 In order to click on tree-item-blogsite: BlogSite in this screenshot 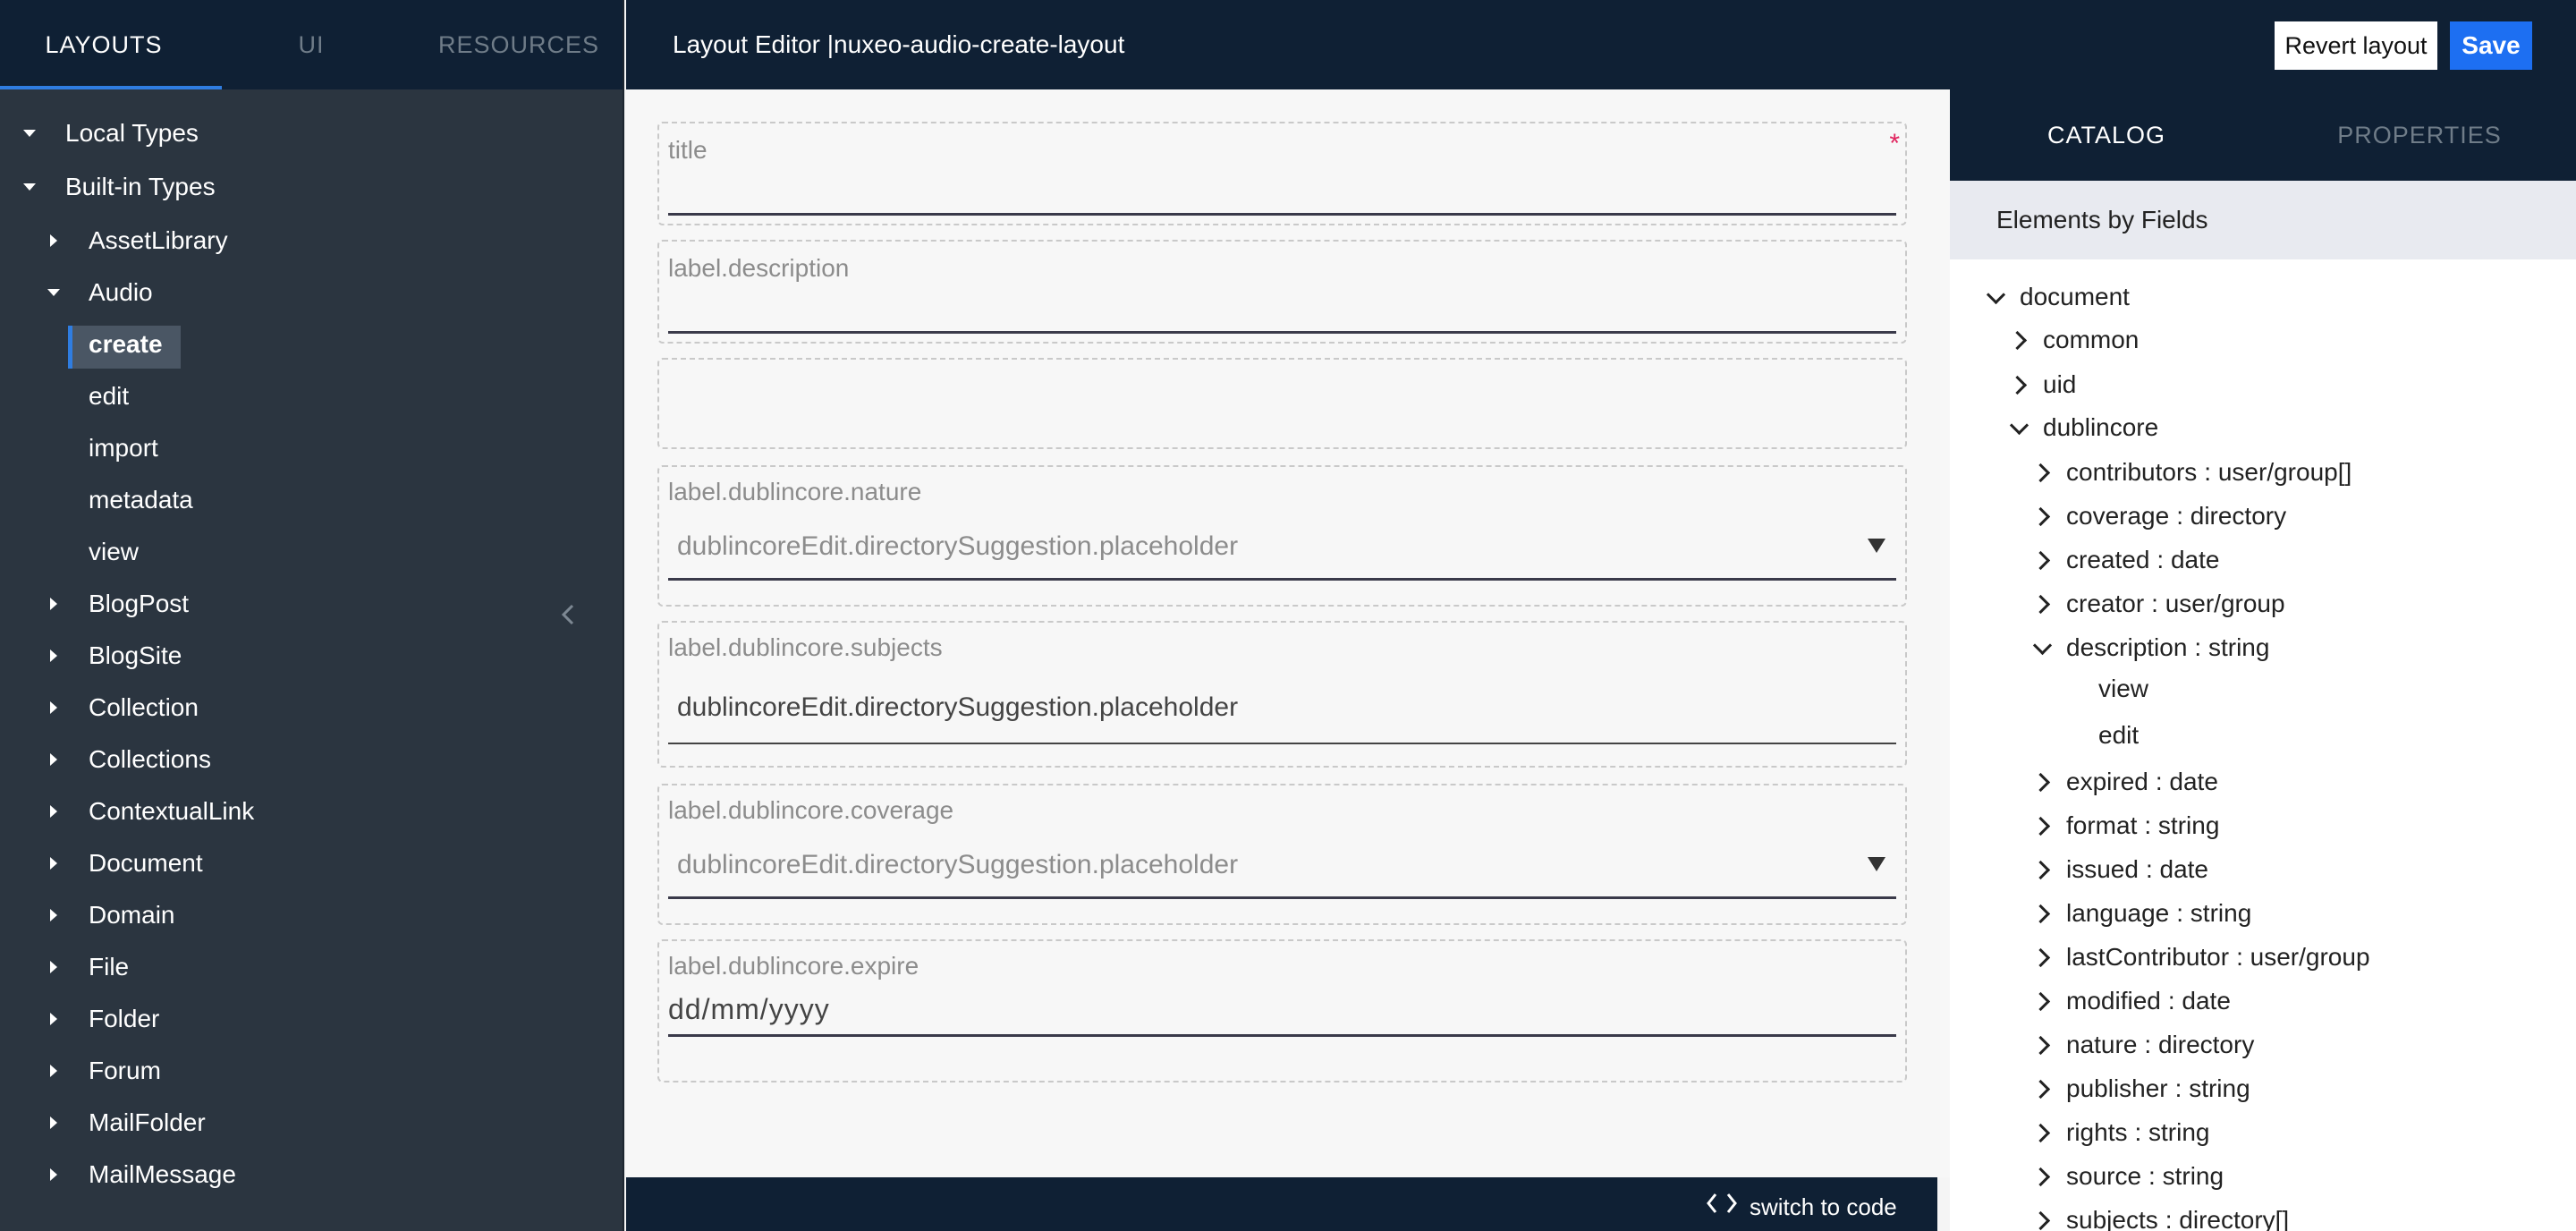, I will do `click(311, 656)`.